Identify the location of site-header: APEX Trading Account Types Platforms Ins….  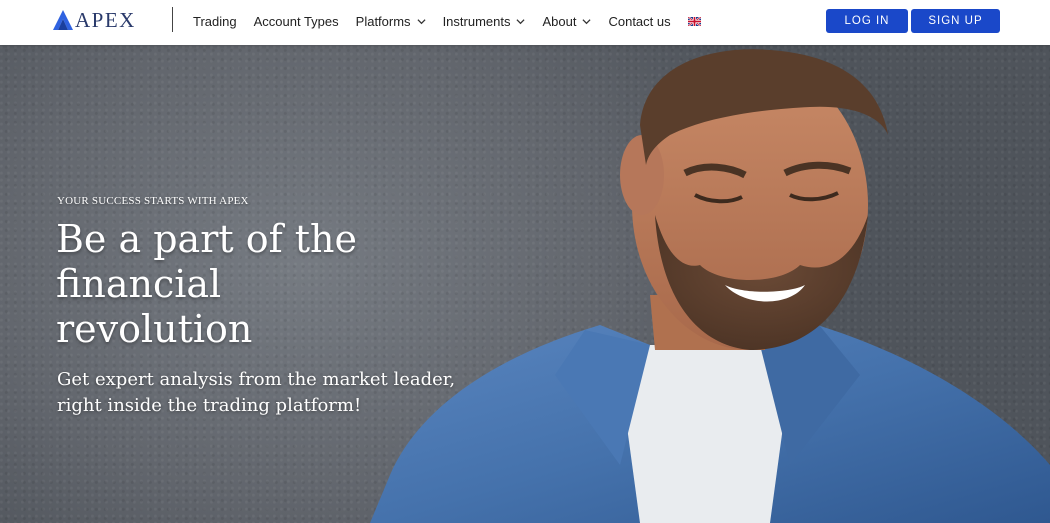
(525, 22).